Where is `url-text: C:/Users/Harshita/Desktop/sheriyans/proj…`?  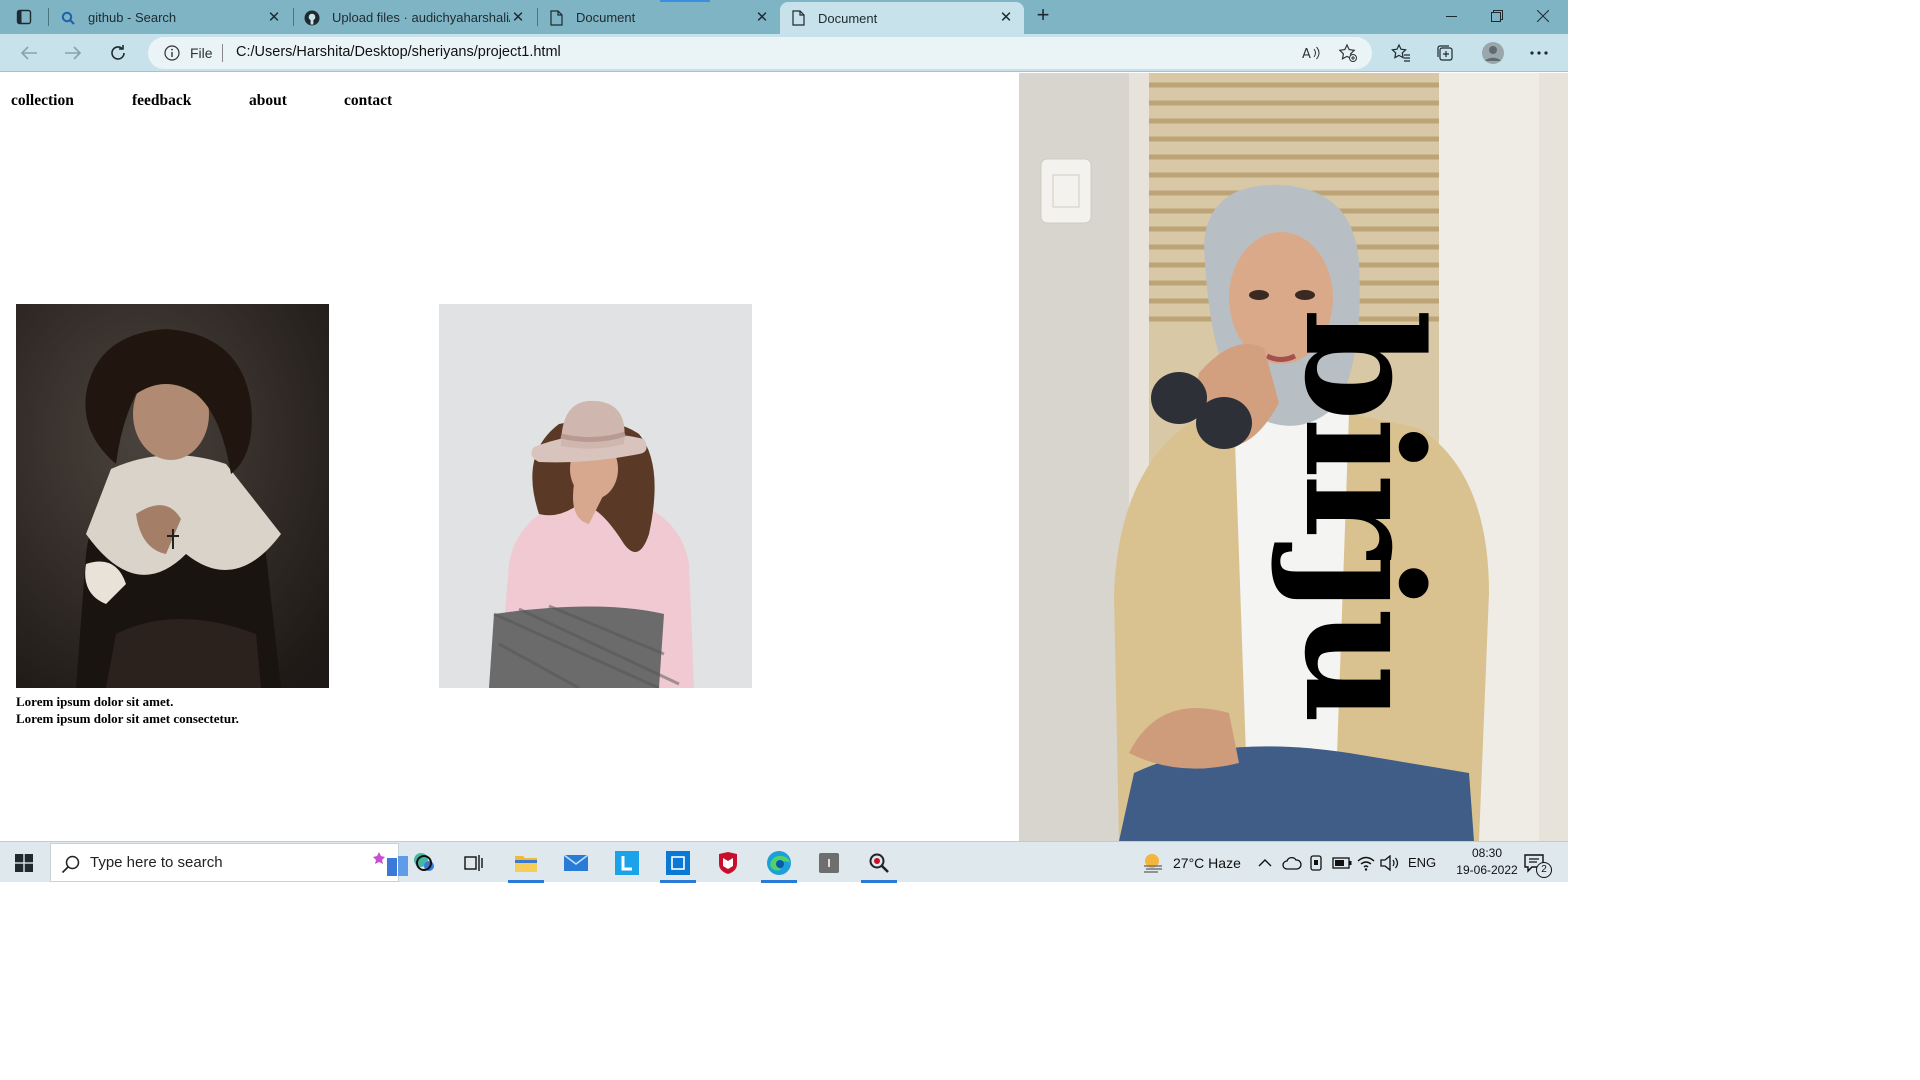 url-text: C:/Users/Harshita/Desktop/sheriyans/proj… is located at coordinates (398, 52).